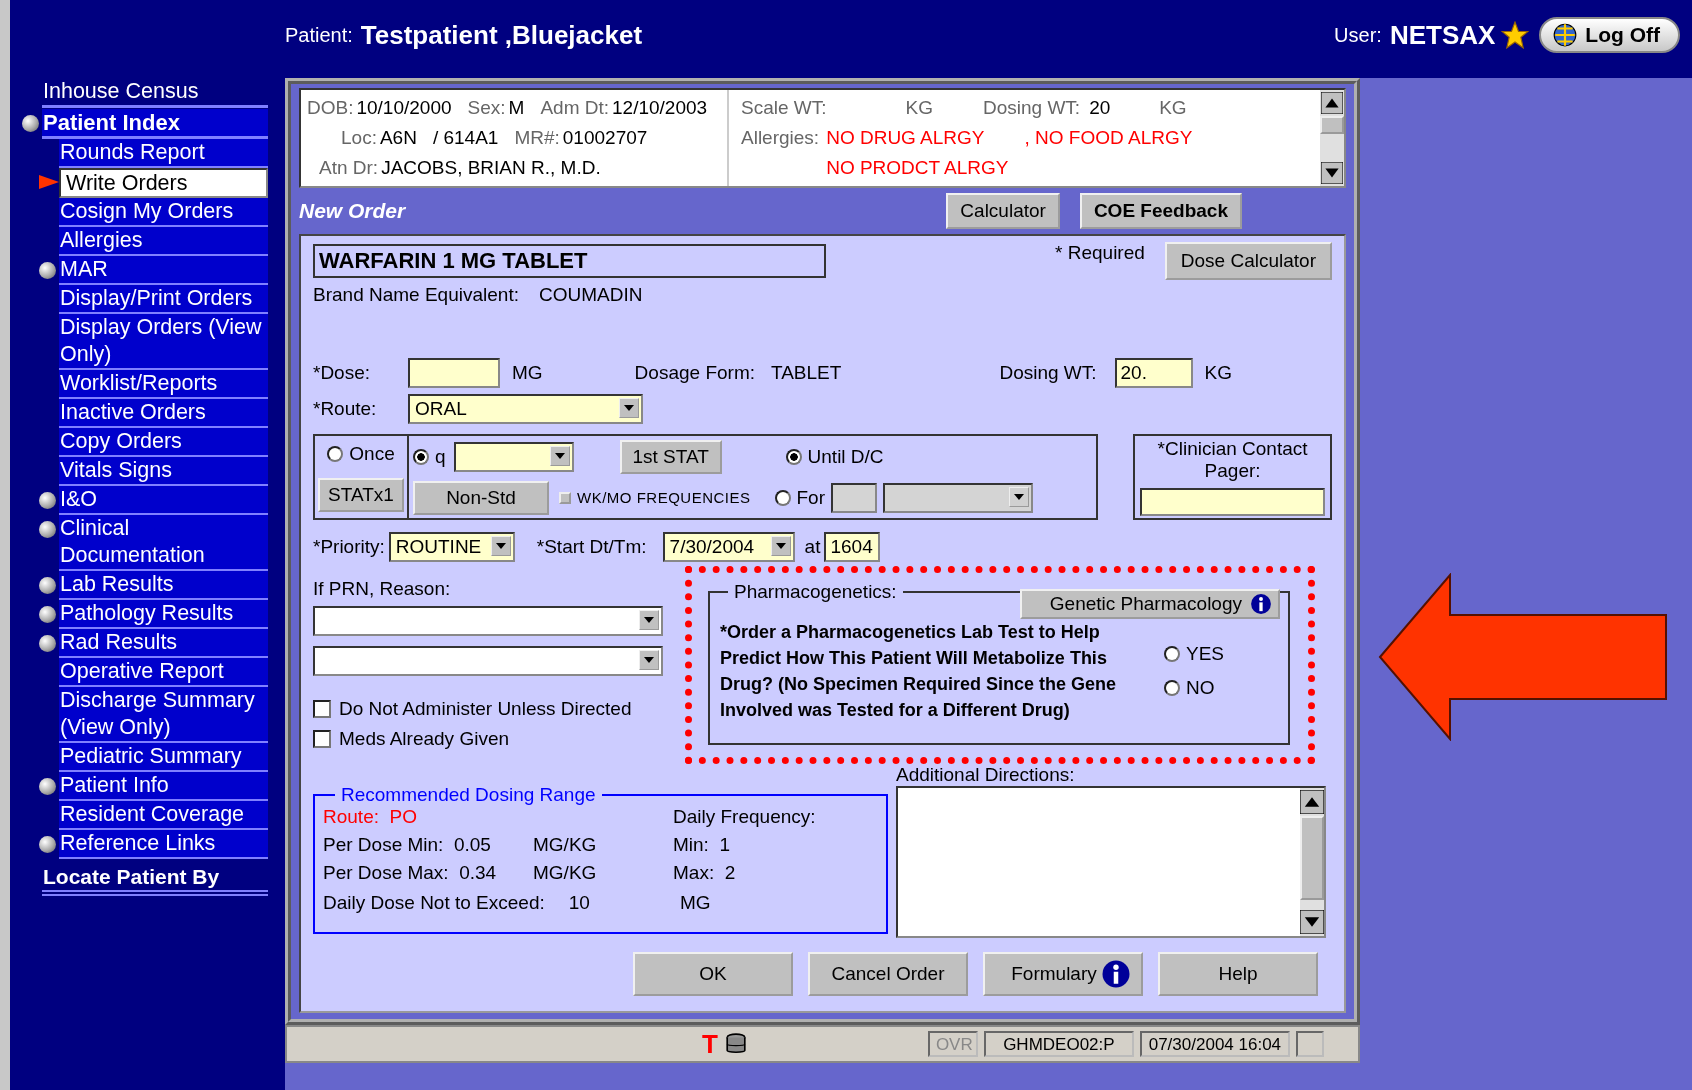 This screenshot has width=1692, height=1090. Describe the element at coordinates (349, 168) in the screenshot. I see `info-label: Atn Dr:` at that location.